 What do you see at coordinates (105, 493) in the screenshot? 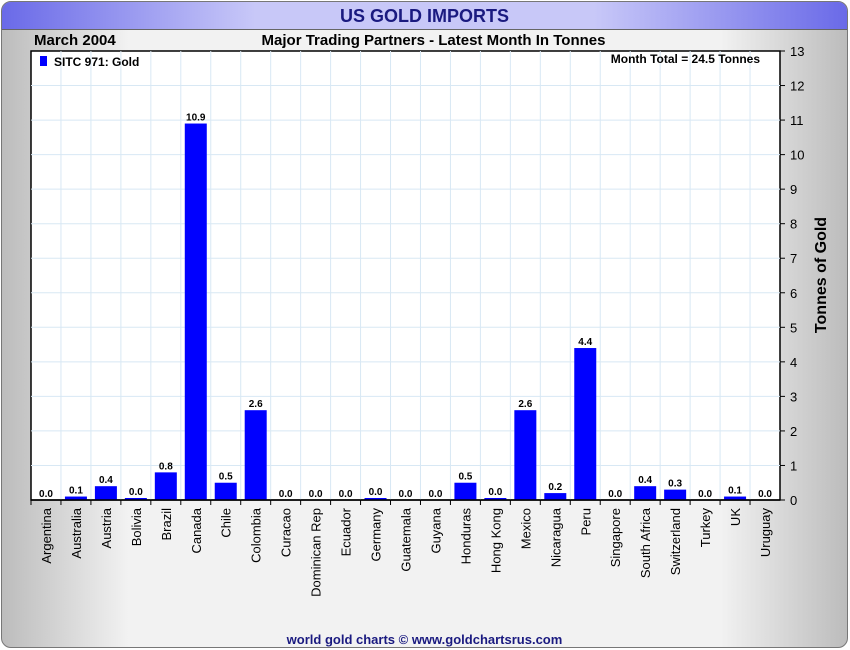
I see `bar-austria` at bounding box center [105, 493].